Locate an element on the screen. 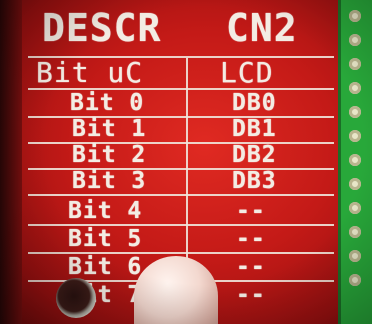 The width and height of the screenshot is (372, 324). row-lcd-label: DB3 is located at coordinates (254, 181).